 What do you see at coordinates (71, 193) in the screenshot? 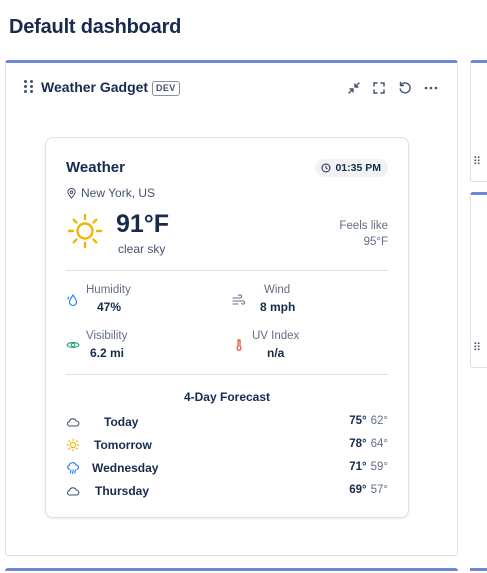
I see `location-pin-icon` at bounding box center [71, 193].